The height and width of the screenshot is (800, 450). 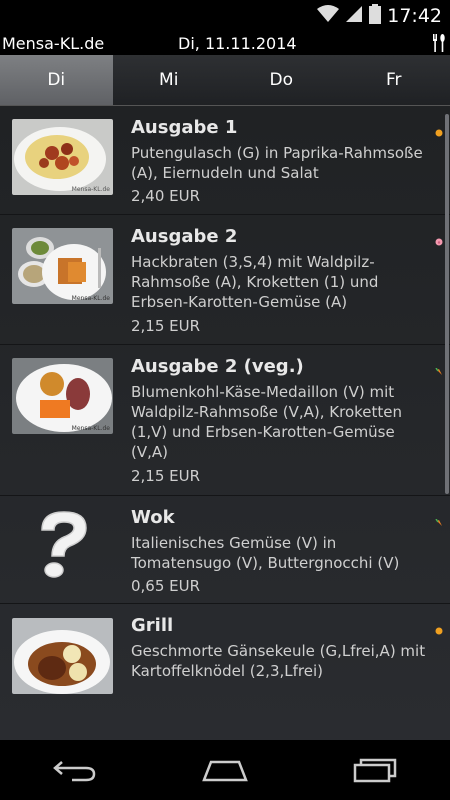 What do you see at coordinates (166, 586) in the screenshot?
I see `meal-price: 0,65 EUR` at bounding box center [166, 586].